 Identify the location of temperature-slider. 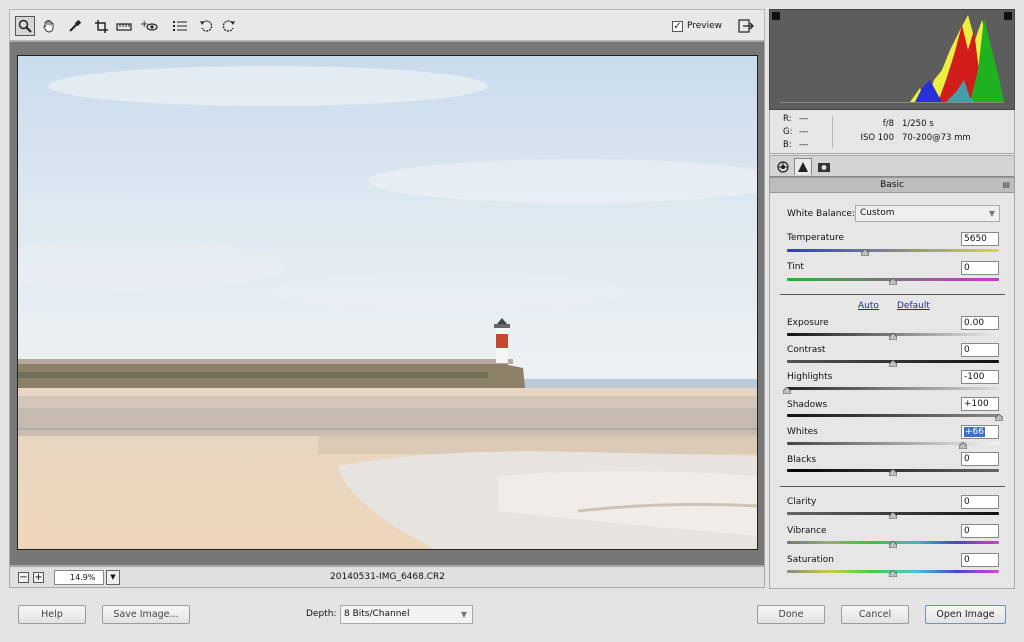
(893, 250).